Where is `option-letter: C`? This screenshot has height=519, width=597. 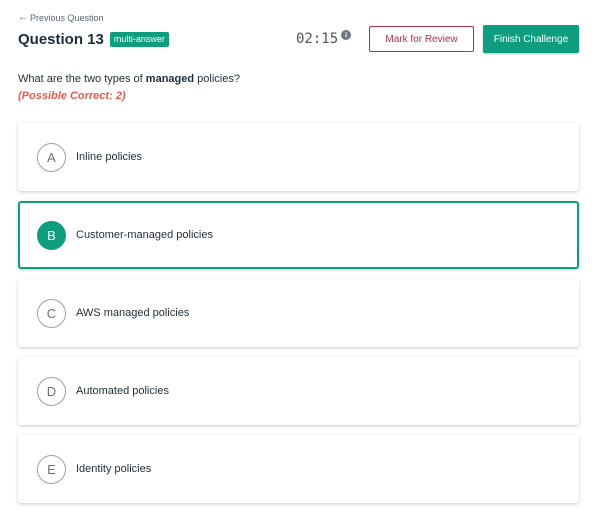 option-letter: C is located at coordinates (51, 313).